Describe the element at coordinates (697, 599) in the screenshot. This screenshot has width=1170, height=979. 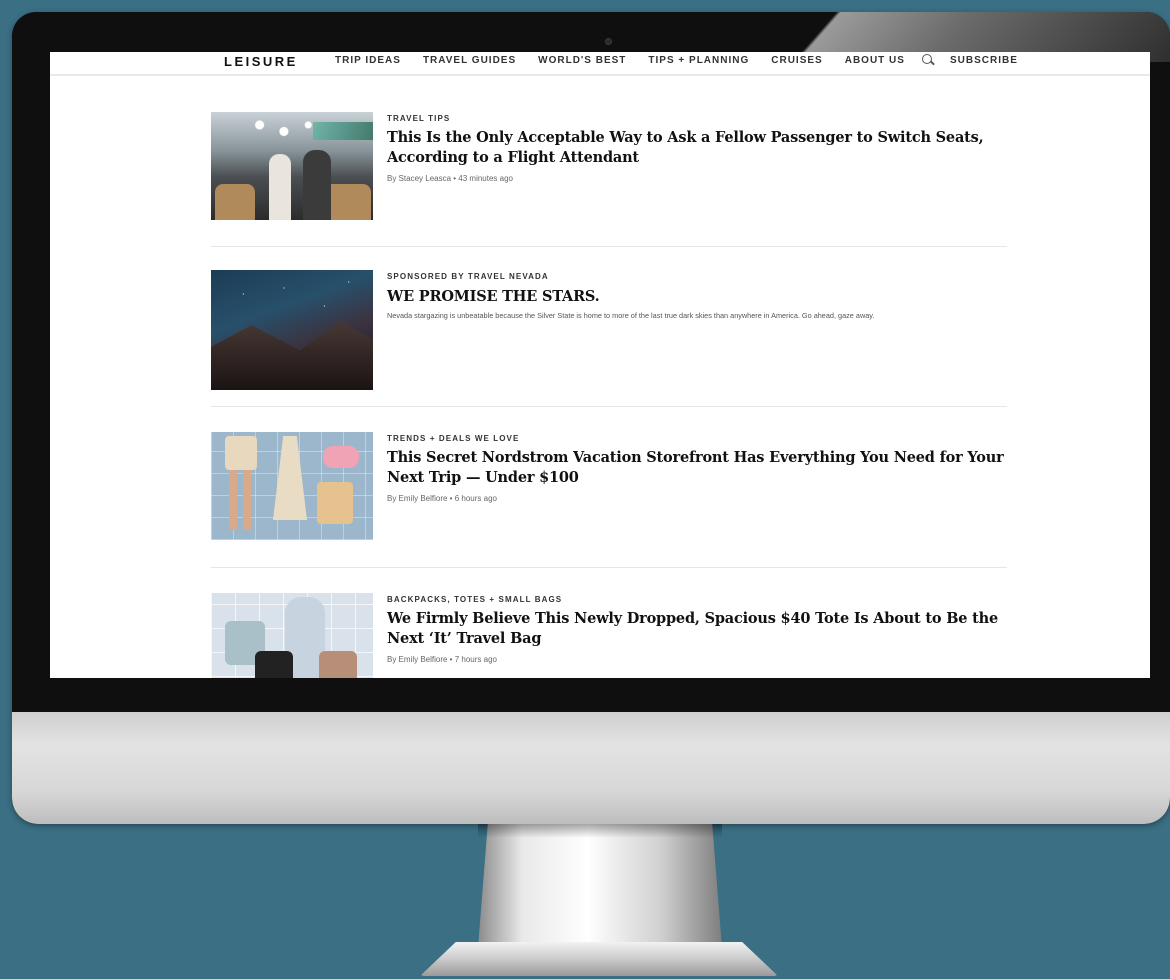
I see `article-kicker: BACKPACKS, TOTES + SMALL BAGS` at that location.